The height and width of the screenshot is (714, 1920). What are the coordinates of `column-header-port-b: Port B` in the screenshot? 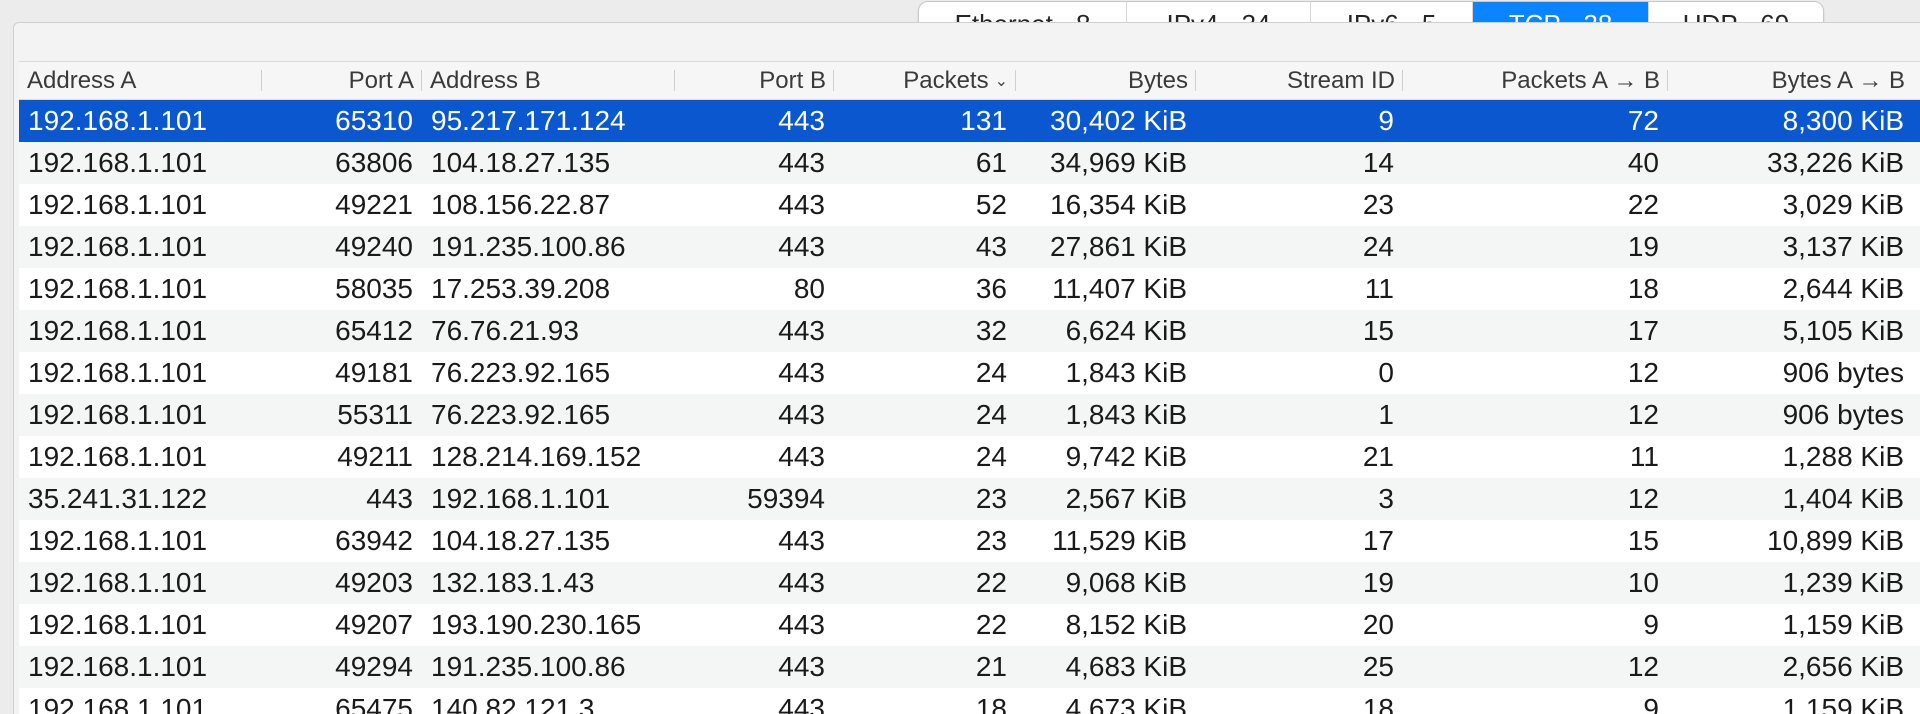 It's located at (754, 80).